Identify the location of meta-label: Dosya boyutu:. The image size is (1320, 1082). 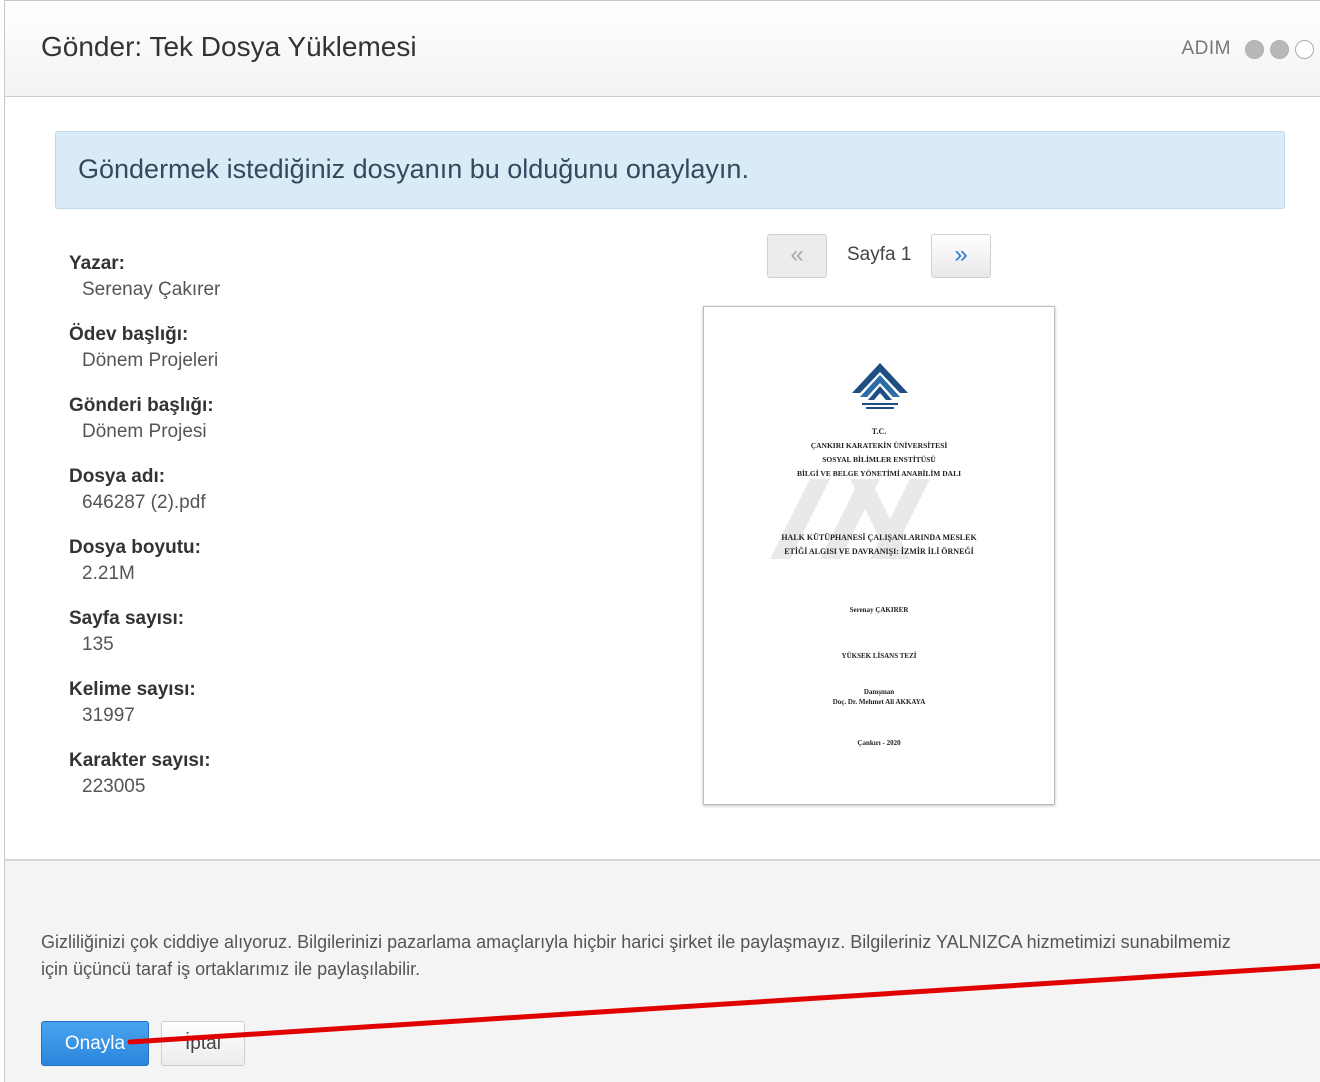
(135, 547).